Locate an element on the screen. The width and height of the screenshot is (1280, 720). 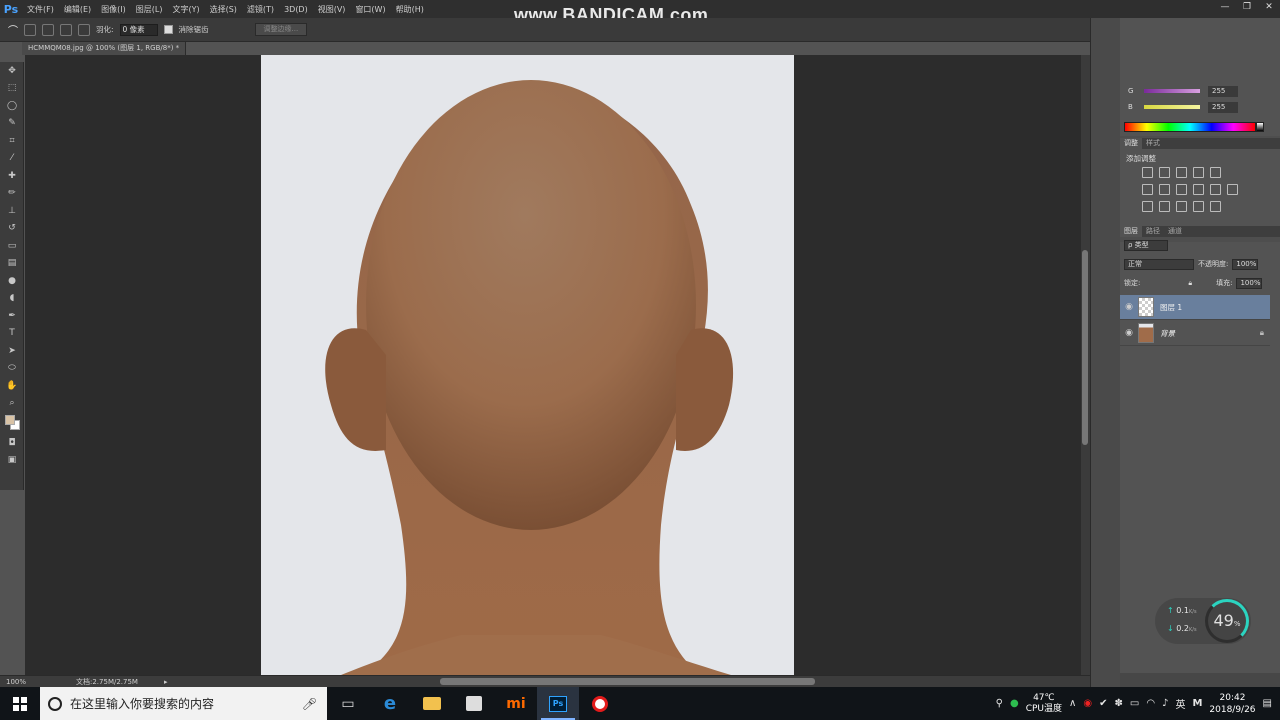
color-balance-icon is located at coordinates (1164, 189).